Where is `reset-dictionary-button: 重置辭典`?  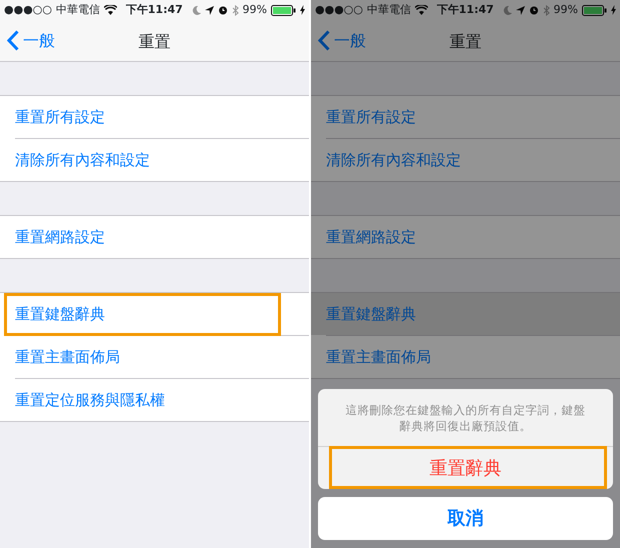 reset-dictionary-button: 重置辭典 is located at coordinates (465, 467).